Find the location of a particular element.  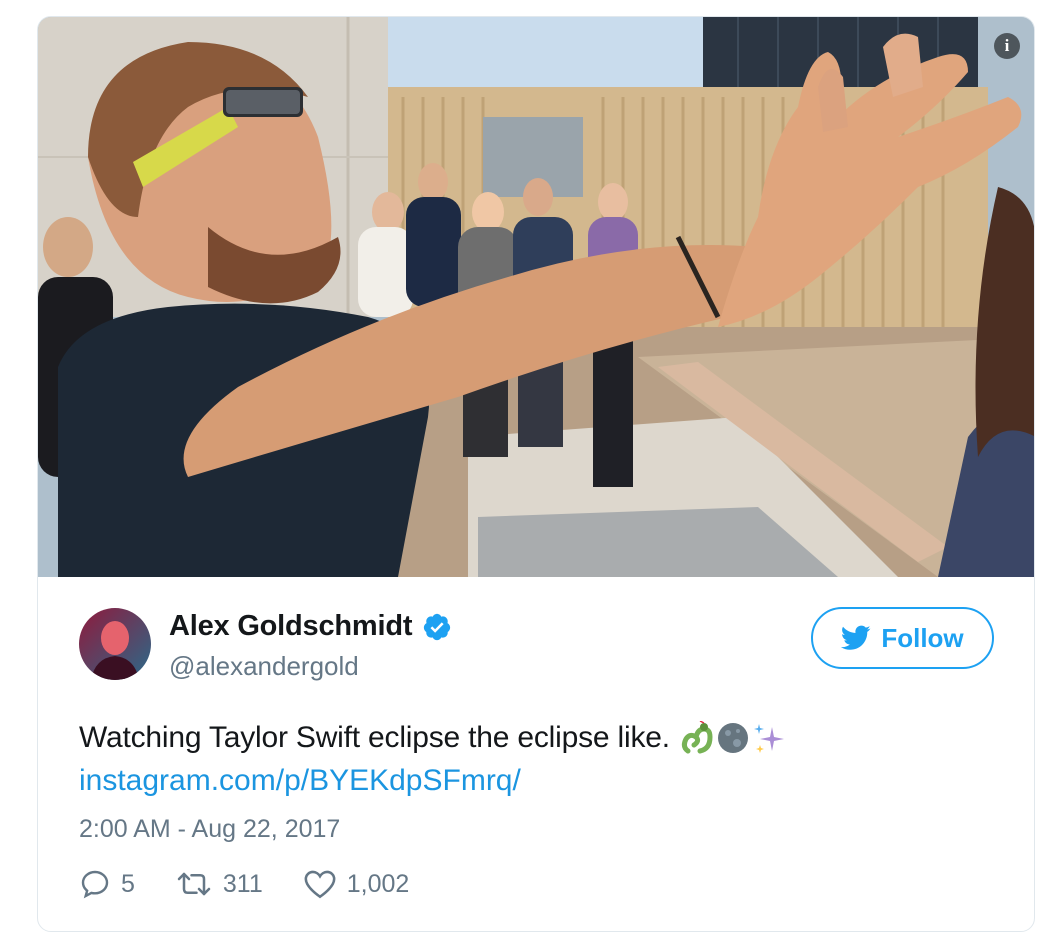

retweet-icon is located at coordinates (194, 884).